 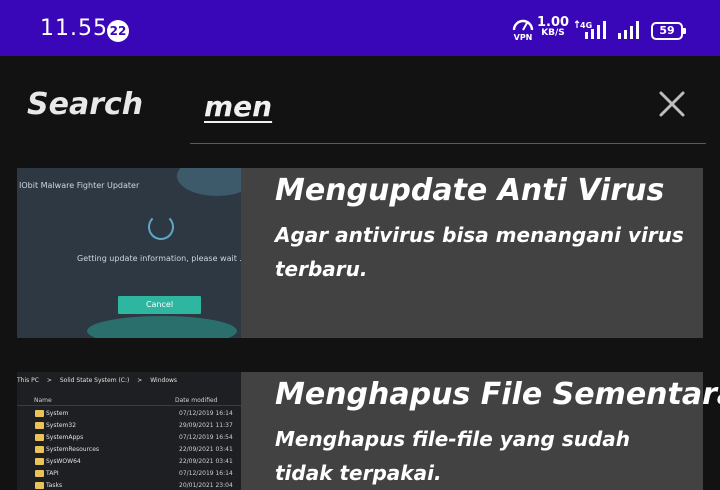 I want to click on folder-name: SystemApps, so click(x=65, y=437).